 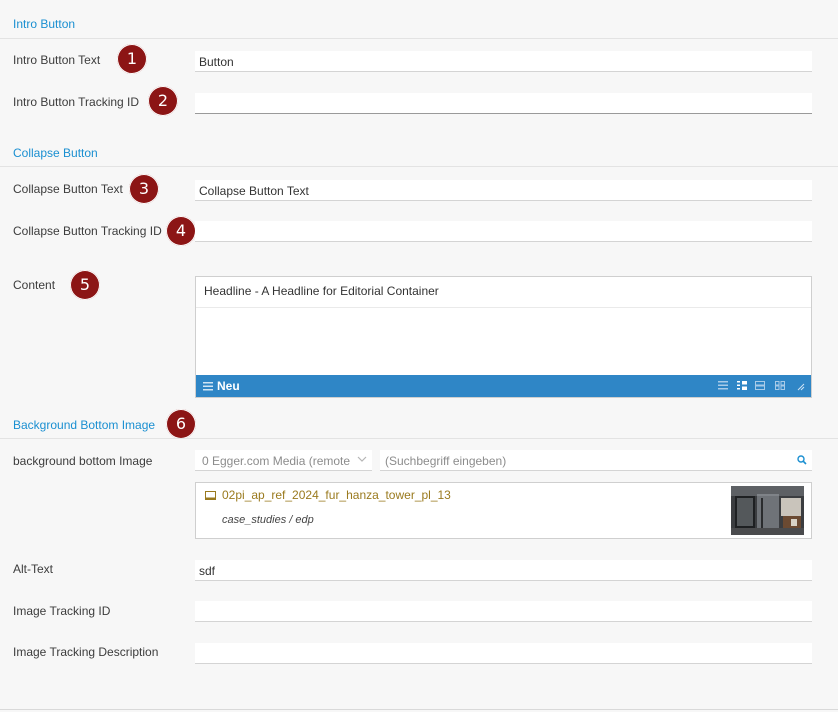 I want to click on collapse-button-tracking-input, so click(x=503, y=231).